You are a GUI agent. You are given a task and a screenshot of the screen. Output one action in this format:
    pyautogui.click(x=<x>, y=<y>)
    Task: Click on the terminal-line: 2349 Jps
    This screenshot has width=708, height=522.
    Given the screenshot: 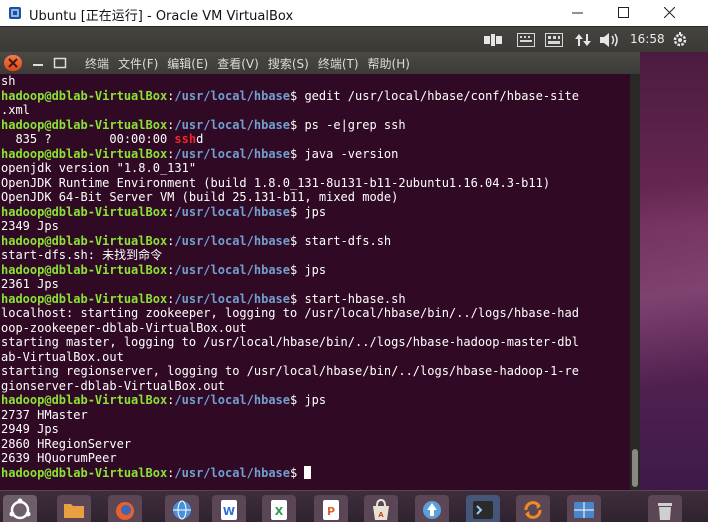 What is the action you would take?
    pyautogui.click(x=315, y=226)
    